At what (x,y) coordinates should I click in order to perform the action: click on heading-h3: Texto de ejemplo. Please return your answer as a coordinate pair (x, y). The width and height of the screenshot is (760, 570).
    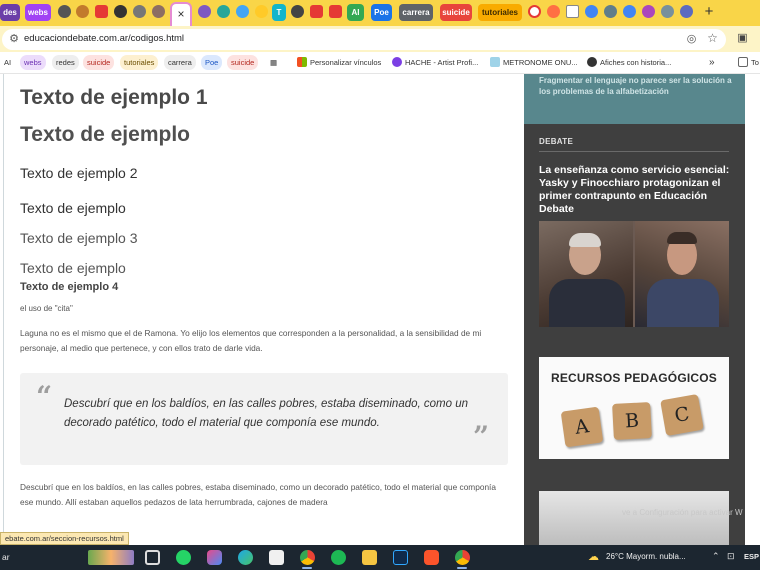
    Looking at the image, I should click on (73, 268).